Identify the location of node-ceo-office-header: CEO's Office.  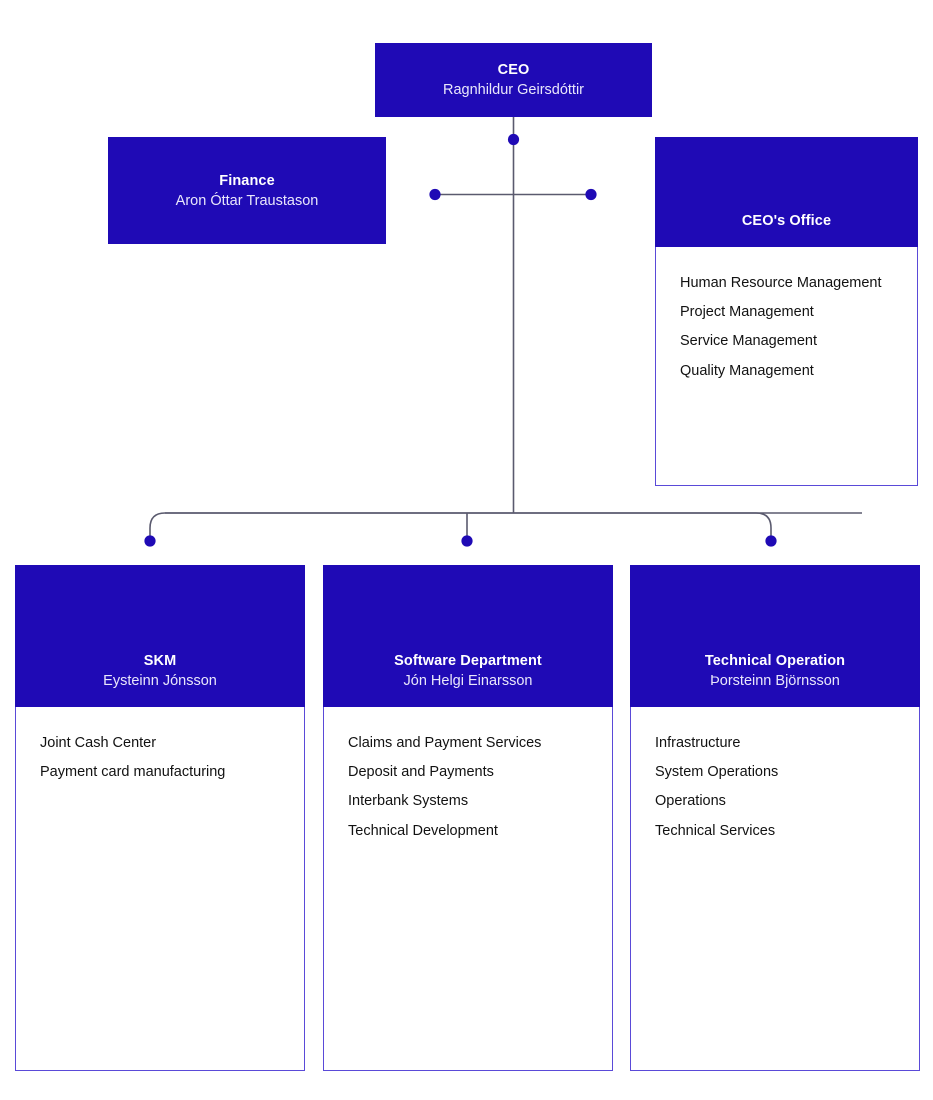
(786, 192).